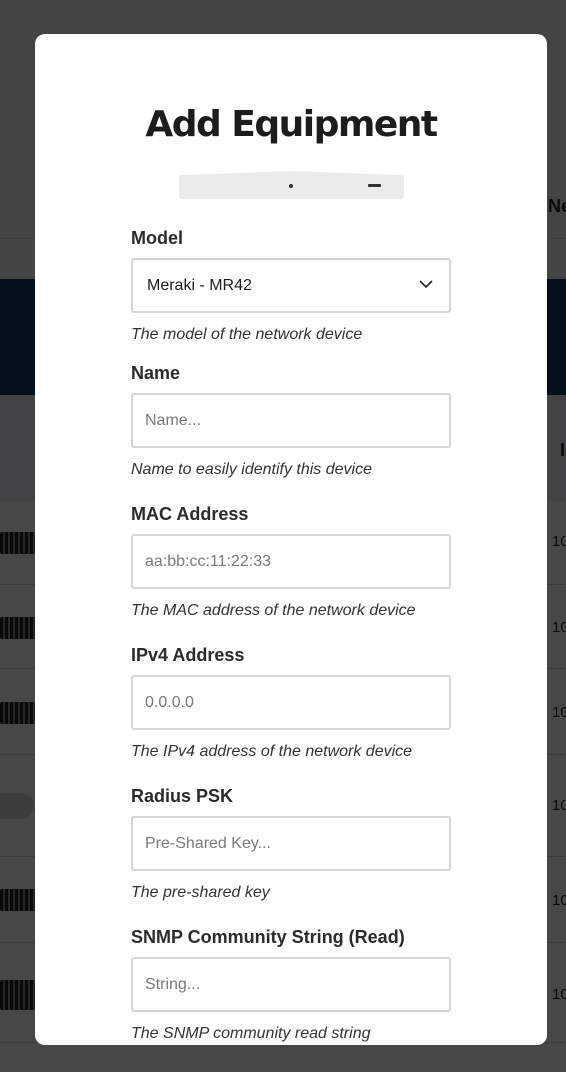  I want to click on snmp-read-help: The SNMP community read string, so click(251, 1033).